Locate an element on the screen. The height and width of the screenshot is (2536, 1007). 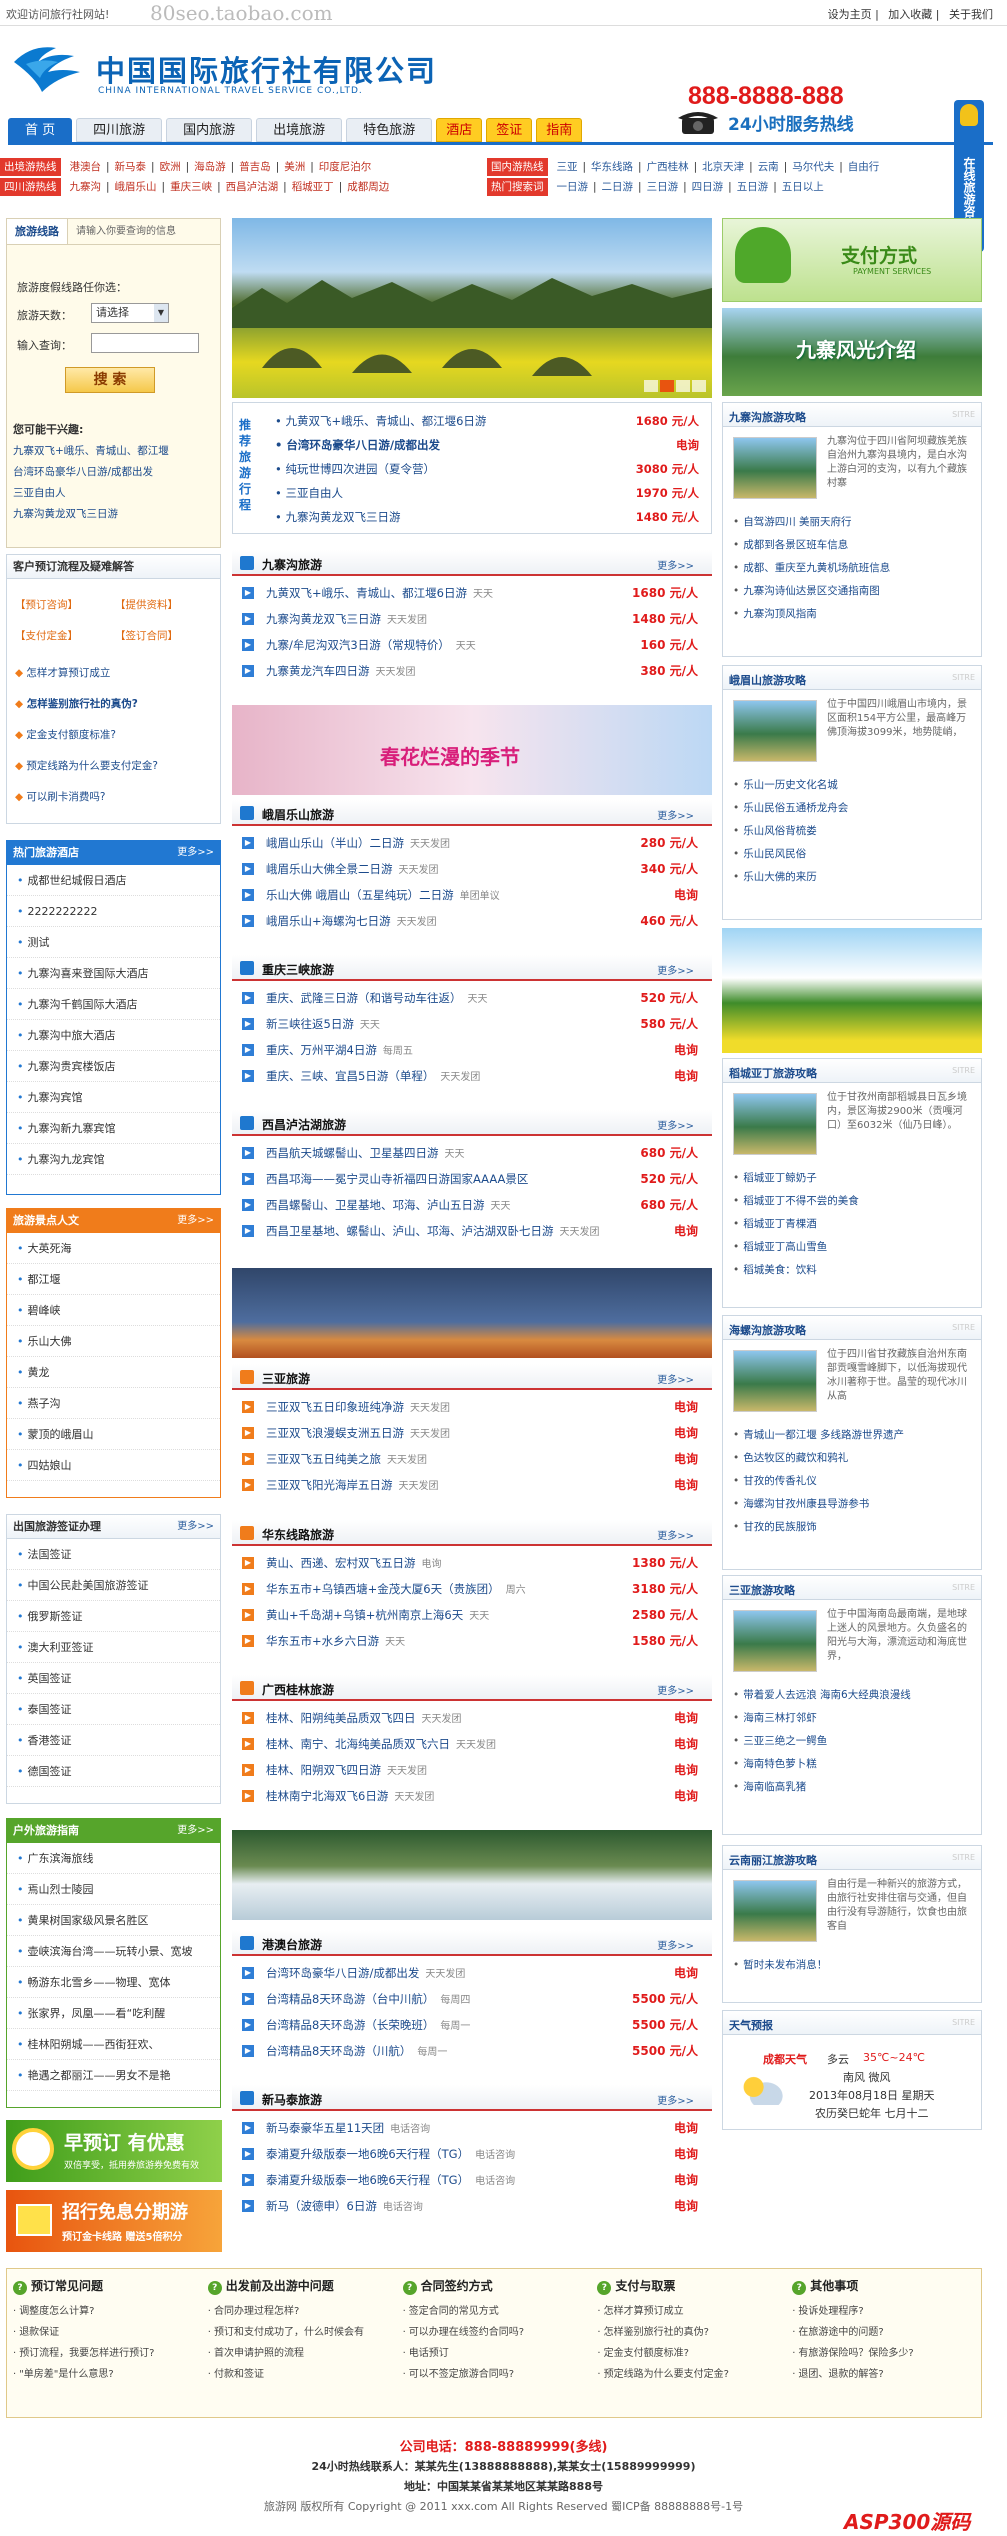
route-item: ▶ 西昌航天城螺髻山、卫星基四日游 天天 680 元/人 is located at coordinates (472, 1153).